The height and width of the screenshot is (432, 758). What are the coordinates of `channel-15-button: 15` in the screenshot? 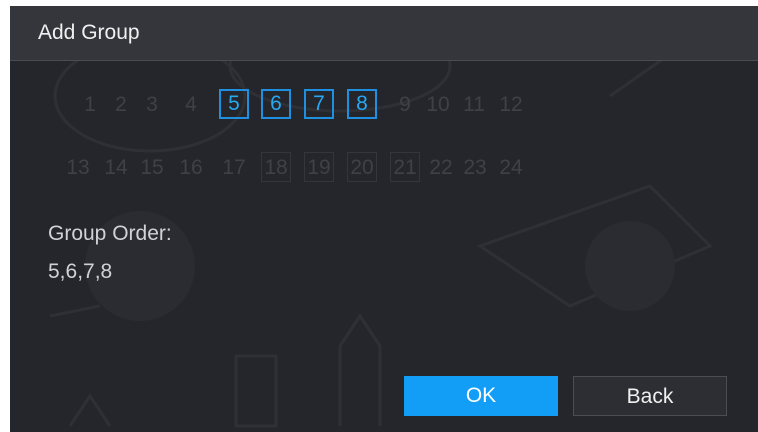 It's located at (152, 167).